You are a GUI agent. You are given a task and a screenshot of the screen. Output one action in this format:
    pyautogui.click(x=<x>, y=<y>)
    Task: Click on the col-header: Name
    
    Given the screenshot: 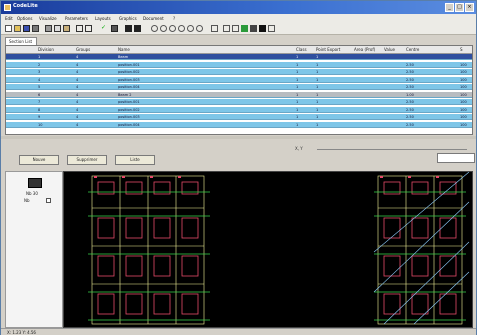 What is the action you would take?
    pyautogui.click(x=124, y=49)
    